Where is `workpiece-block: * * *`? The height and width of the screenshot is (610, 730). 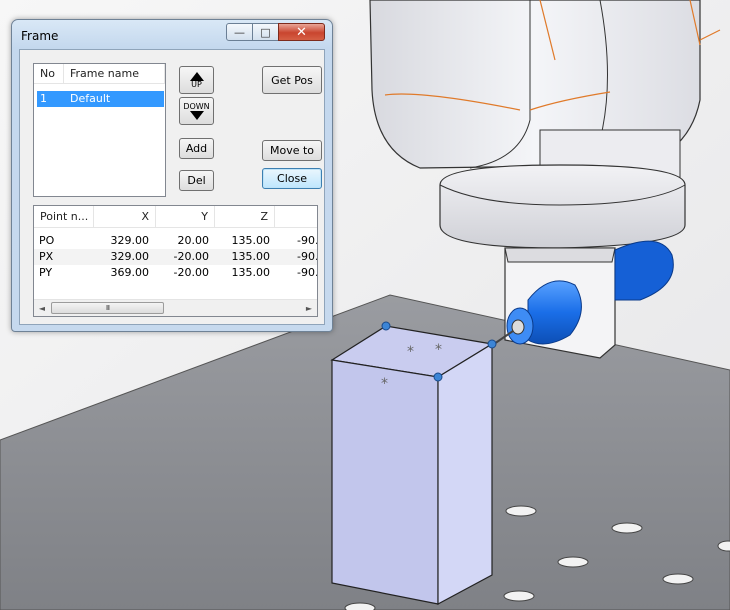 workpiece-block: * * * is located at coordinates (412, 465).